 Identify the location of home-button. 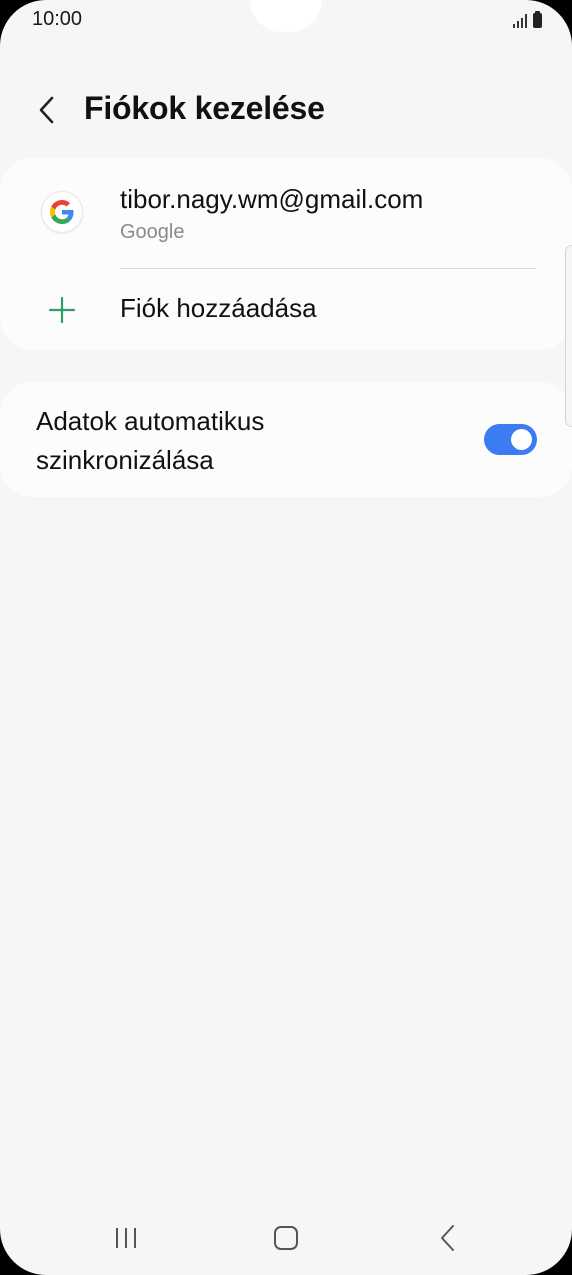
(286, 1238).